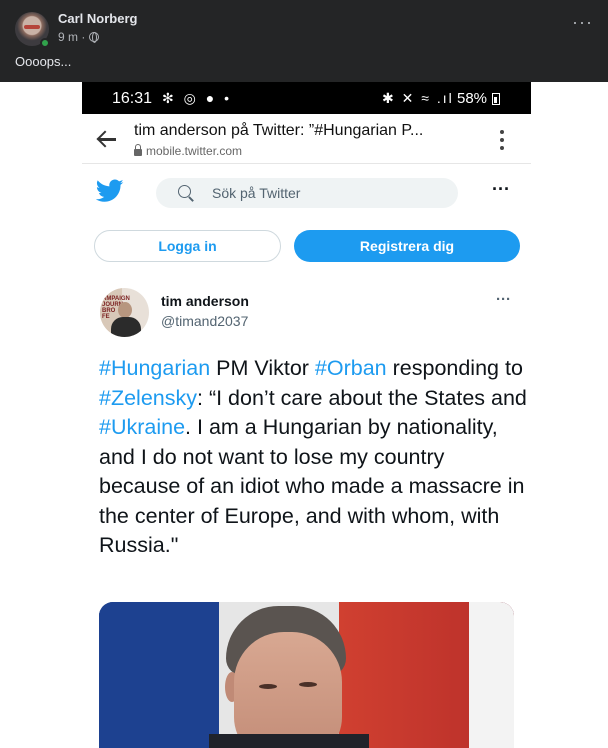 This screenshot has width=608, height=748. Describe the element at coordinates (306, 98) in the screenshot. I see `phone-status-bar: 16:31 ✻ ◎ ● • ✱ ✕ ≈ .ıl 58%` at that location.